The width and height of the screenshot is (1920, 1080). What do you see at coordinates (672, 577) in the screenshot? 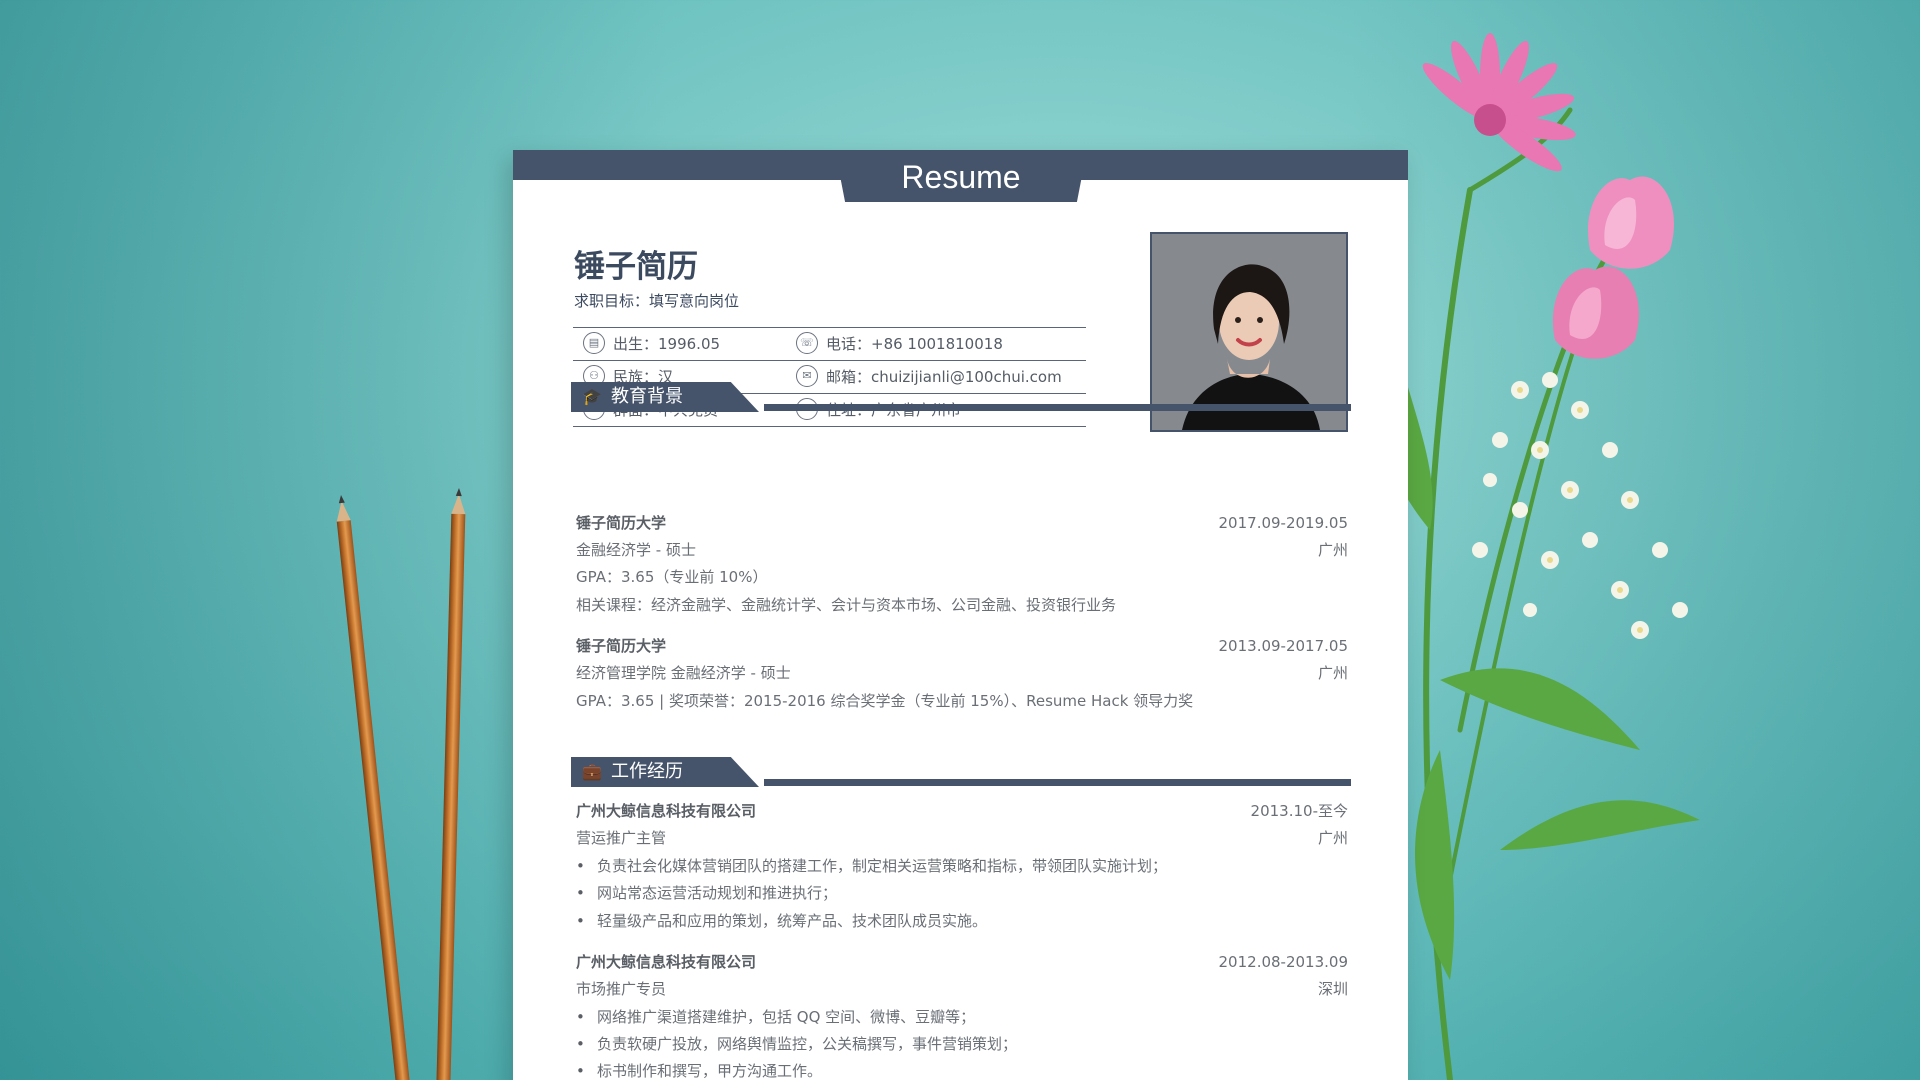
I see `education-entry-1-gpa: GPA：3.65（专业前 10%）` at bounding box center [672, 577].